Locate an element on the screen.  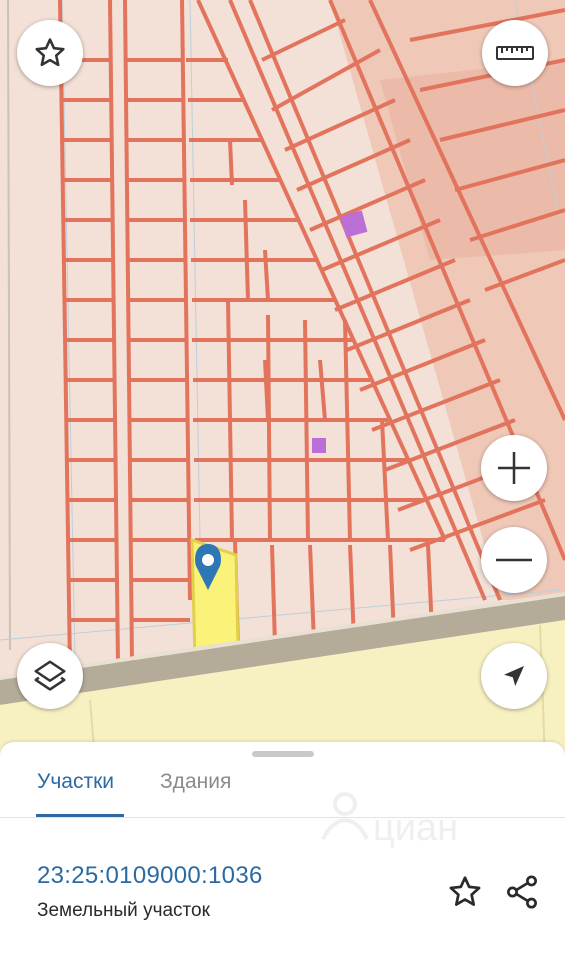
layers-icon is located at coordinates (50, 675).